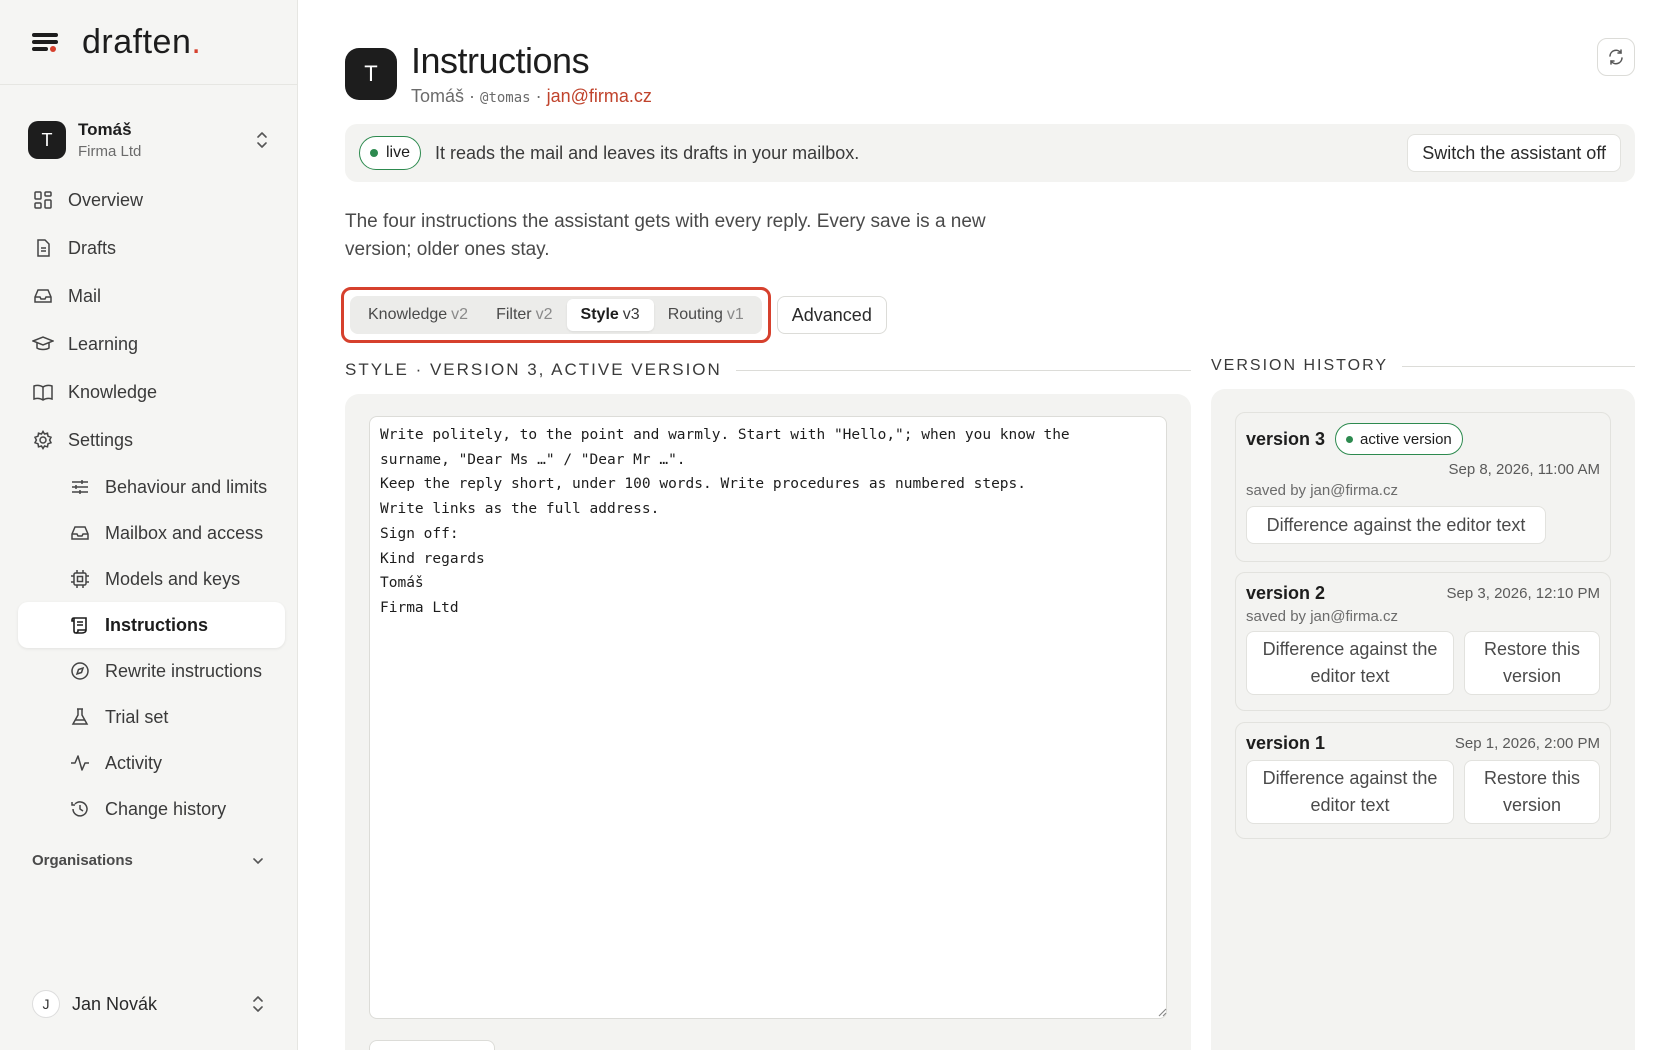 The image size is (1680, 1050). What do you see at coordinates (46, 1004) in the screenshot?
I see `user-avatar: J` at bounding box center [46, 1004].